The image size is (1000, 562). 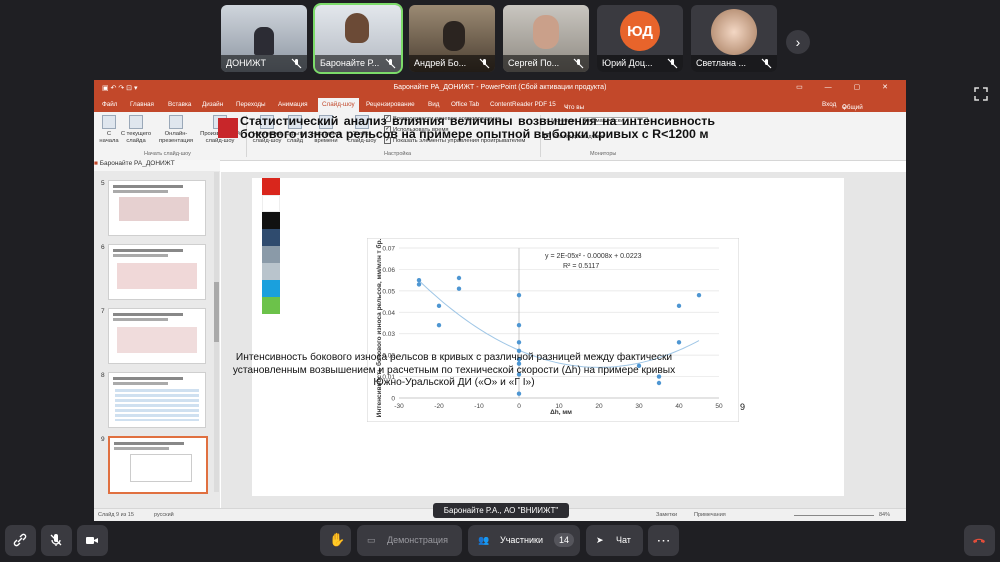 What do you see at coordinates (519, 406) in the screenshot?
I see `x-tick-label: 0` at bounding box center [519, 406].